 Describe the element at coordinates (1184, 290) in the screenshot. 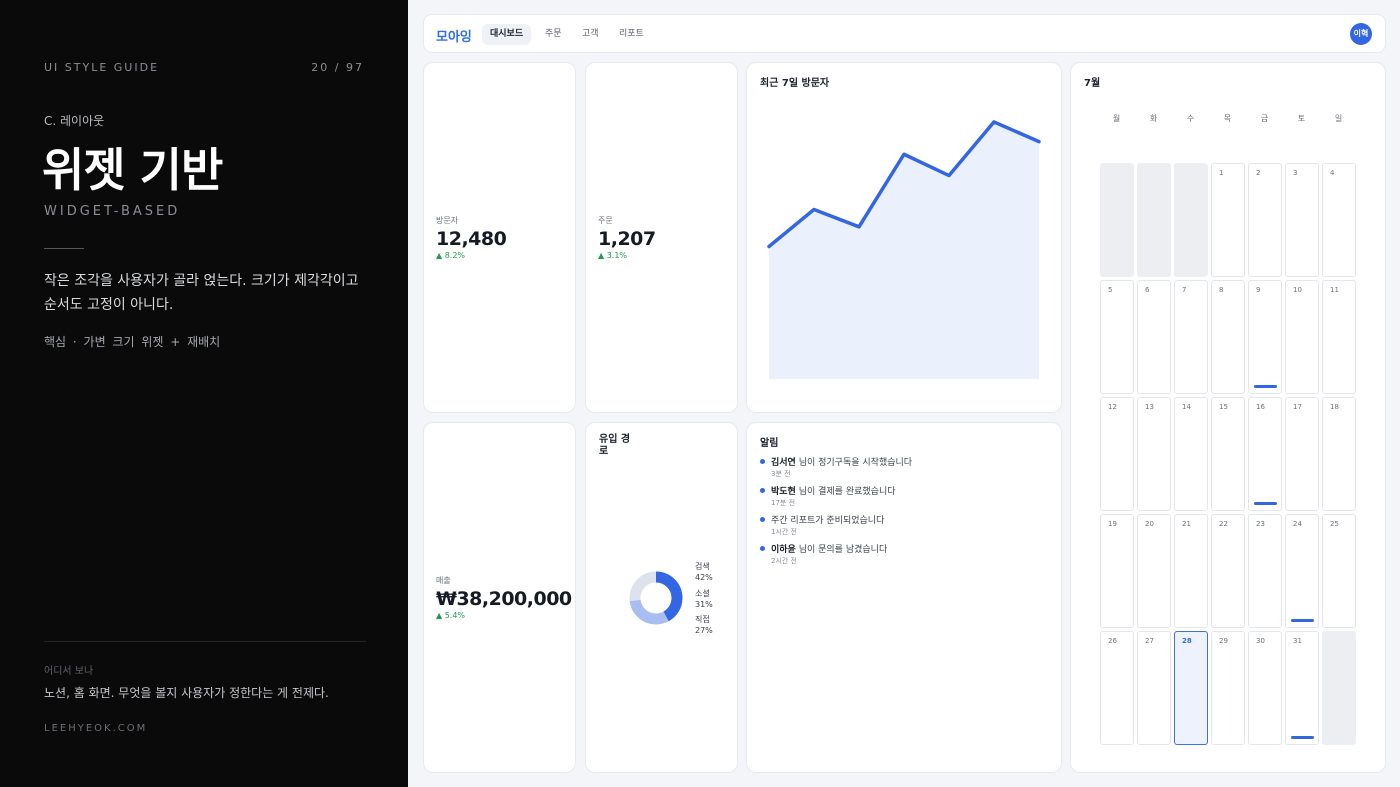

I see `day-number: 7` at that location.